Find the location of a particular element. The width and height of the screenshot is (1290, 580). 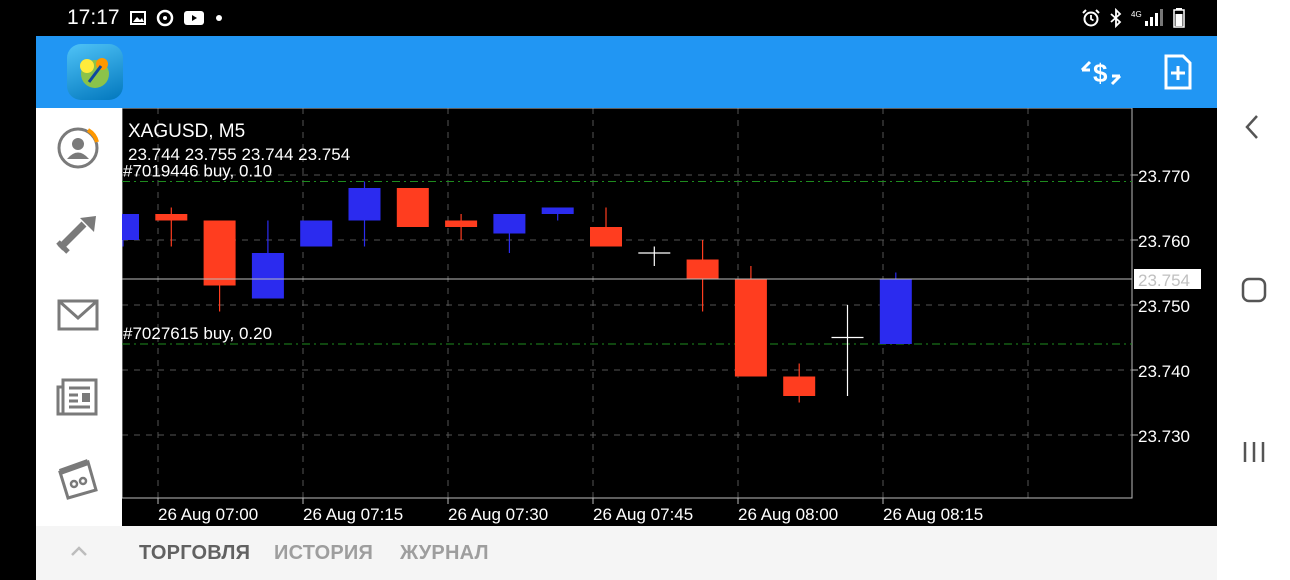

tab-history: ИСТОРИЯ is located at coordinates (323, 553).